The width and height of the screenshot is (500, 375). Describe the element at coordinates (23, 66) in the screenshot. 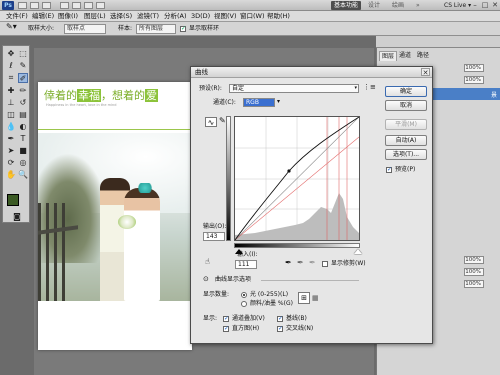

I see `quick-select-tool-icon: ✎` at that location.